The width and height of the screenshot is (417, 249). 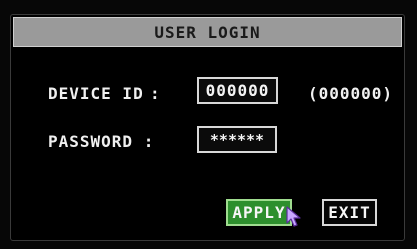 I want to click on device-id-input: 000000, so click(x=237, y=90).